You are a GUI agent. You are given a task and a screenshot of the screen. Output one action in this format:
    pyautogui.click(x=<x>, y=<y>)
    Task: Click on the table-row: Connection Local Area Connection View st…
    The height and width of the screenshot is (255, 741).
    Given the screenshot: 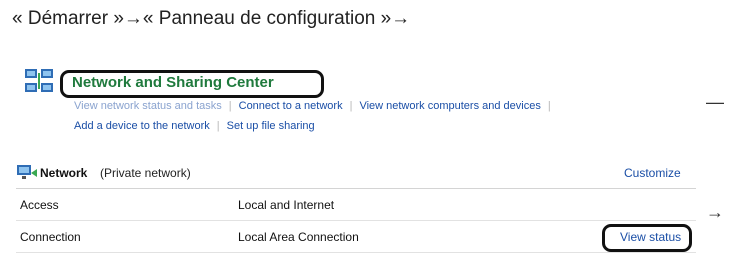 What is the action you would take?
    pyautogui.click(x=356, y=237)
    